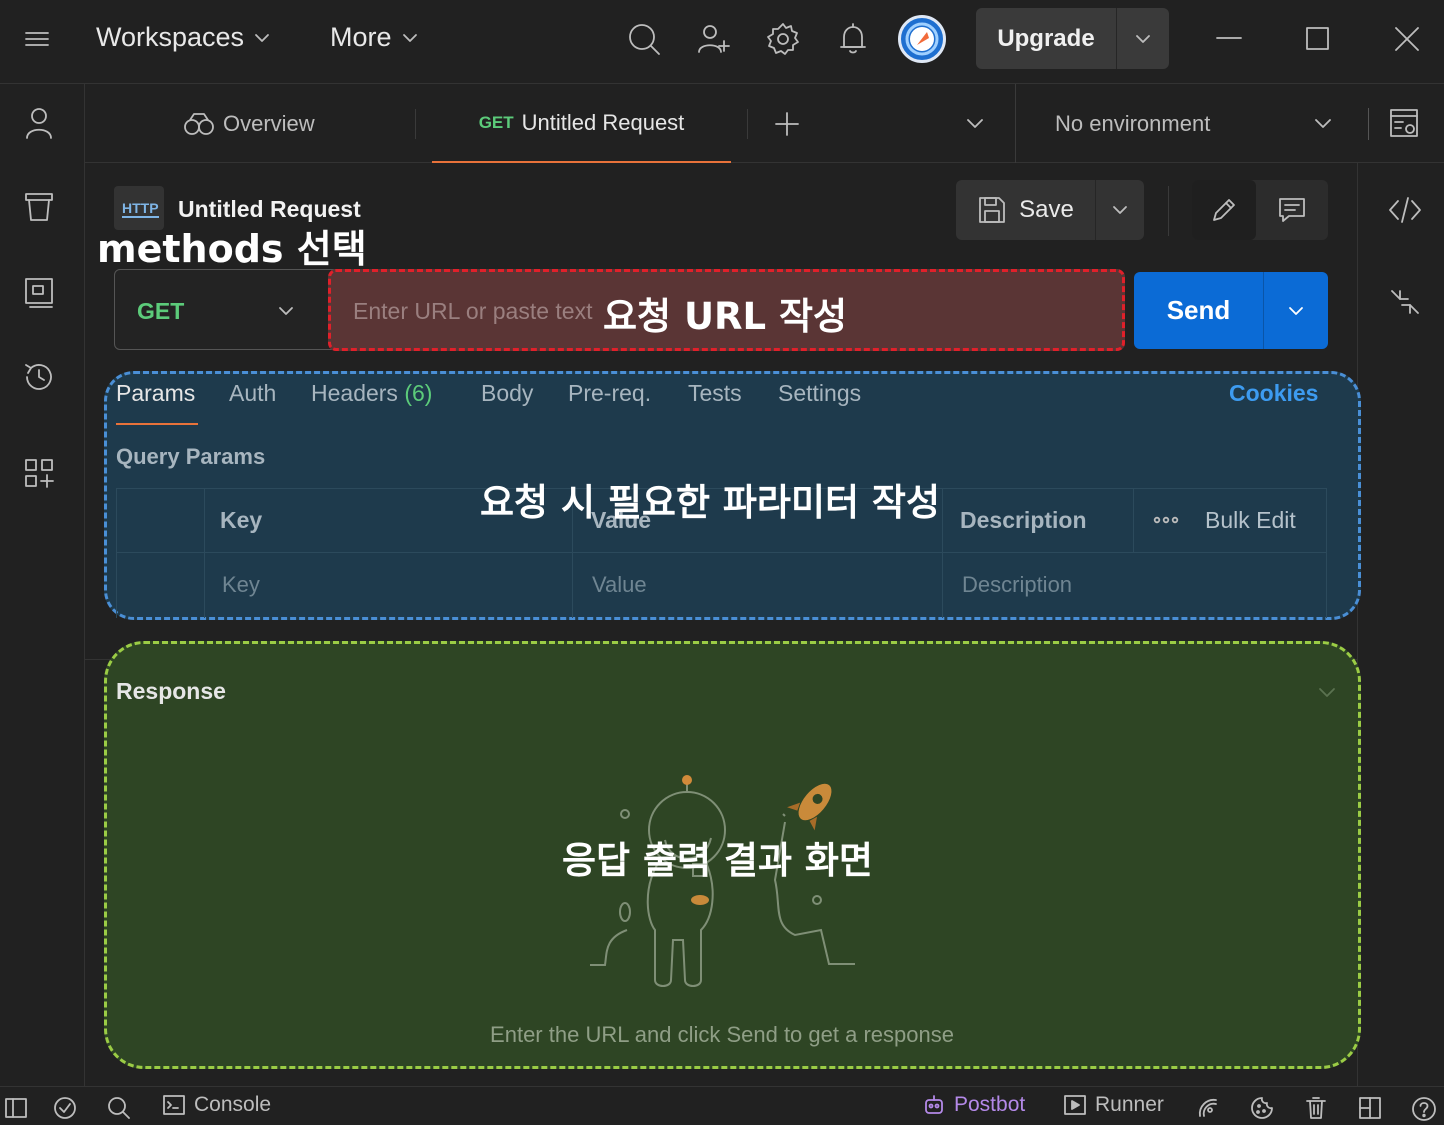 Image resolution: width=1444 pixels, height=1125 pixels. I want to click on annotation-response: 응답 출력 결과 화면, so click(717, 860).